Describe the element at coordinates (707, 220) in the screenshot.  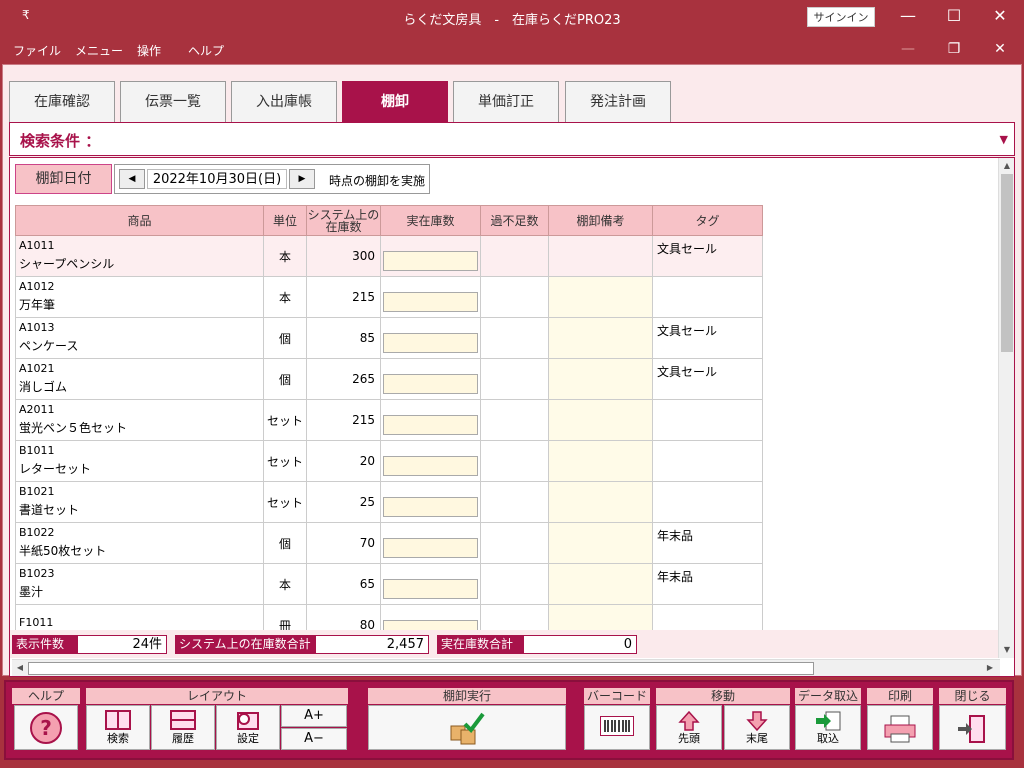
I see `col-tag: タグ` at that location.